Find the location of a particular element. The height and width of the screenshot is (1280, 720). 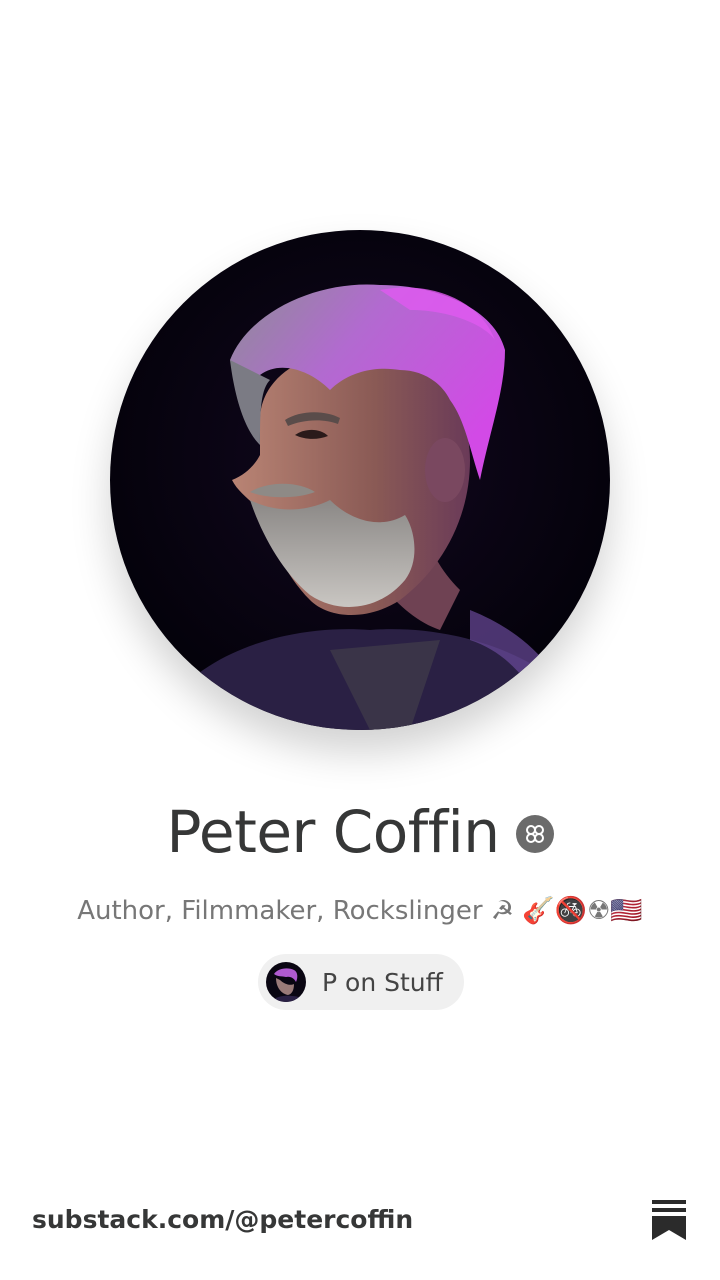

badge-glyph is located at coordinates (534, 834).